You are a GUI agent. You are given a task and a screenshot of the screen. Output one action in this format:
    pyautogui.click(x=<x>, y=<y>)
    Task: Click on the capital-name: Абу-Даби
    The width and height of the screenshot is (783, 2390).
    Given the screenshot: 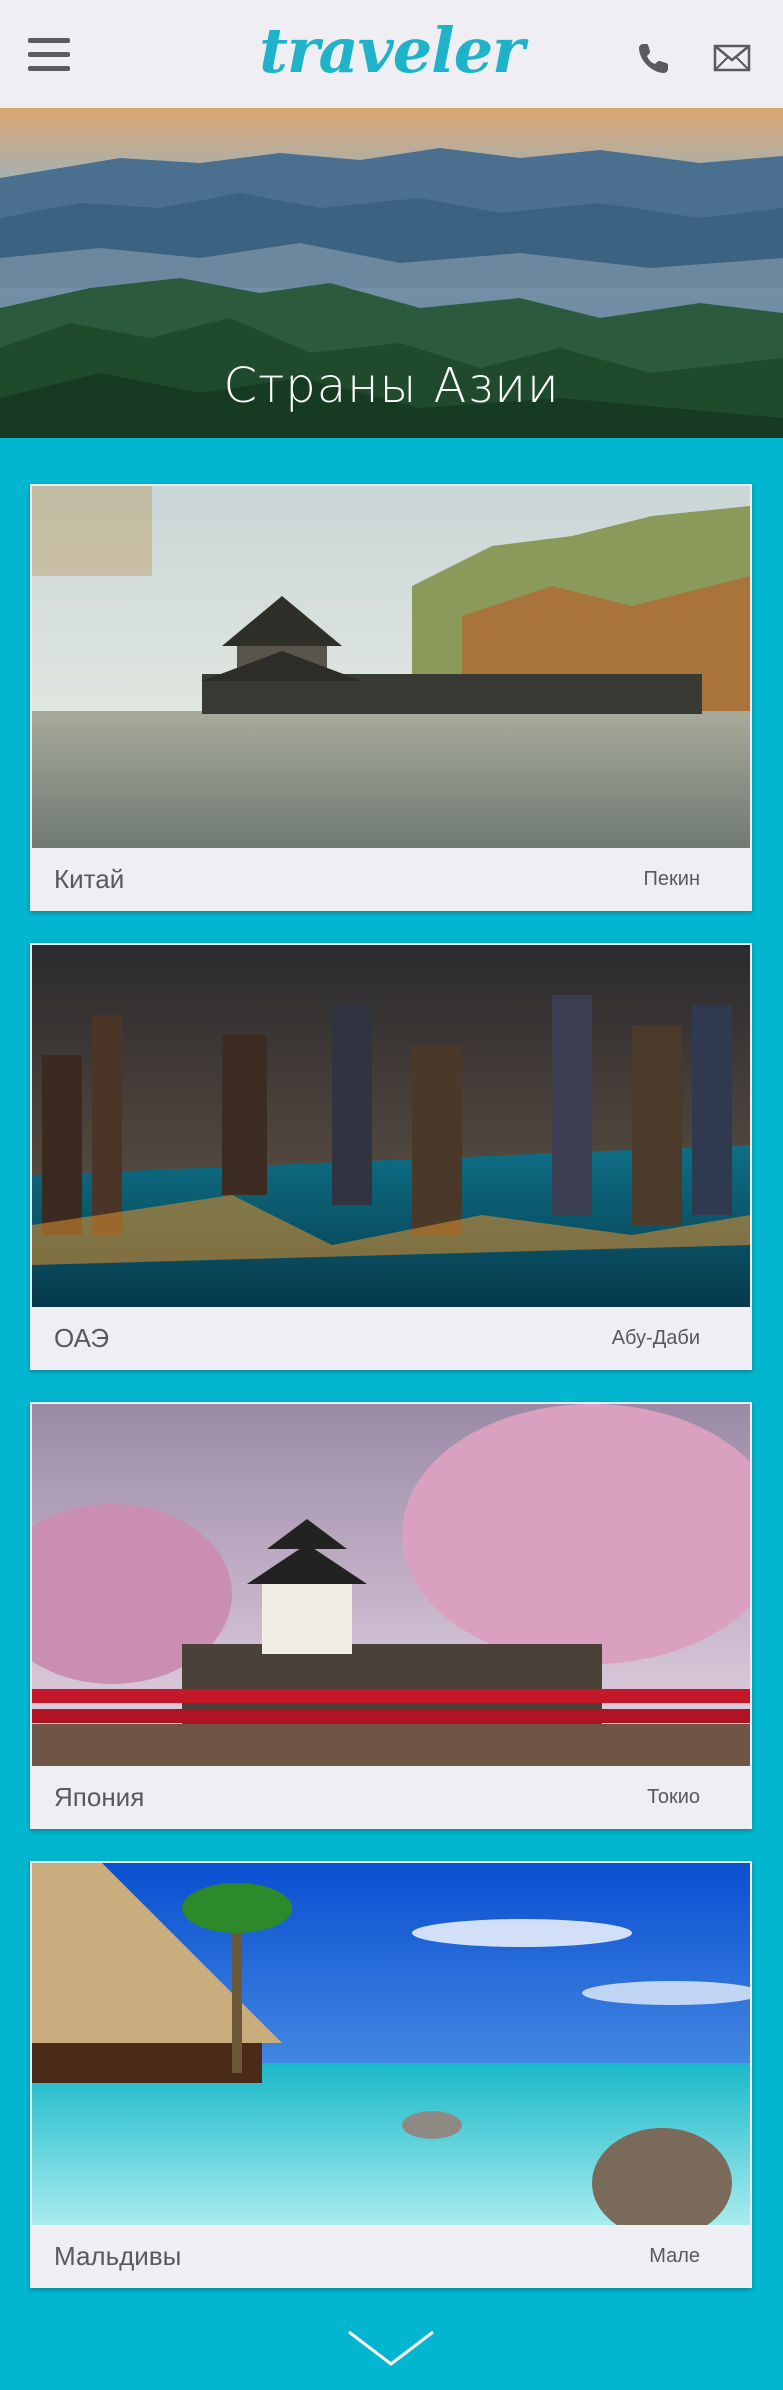 What is the action you would take?
    pyautogui.click(x=655, y=1338)
    